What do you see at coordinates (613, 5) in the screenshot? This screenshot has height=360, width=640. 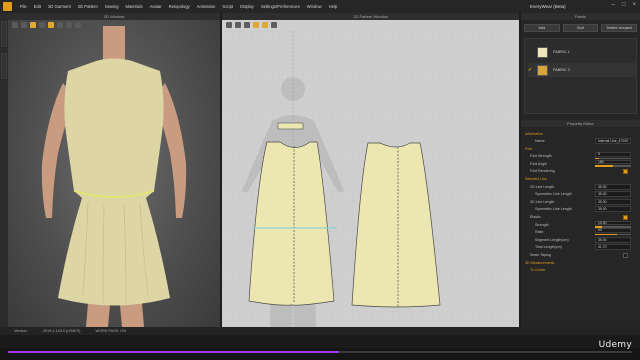 I see `minimize-icon: –` at bounding box center [613, 5].